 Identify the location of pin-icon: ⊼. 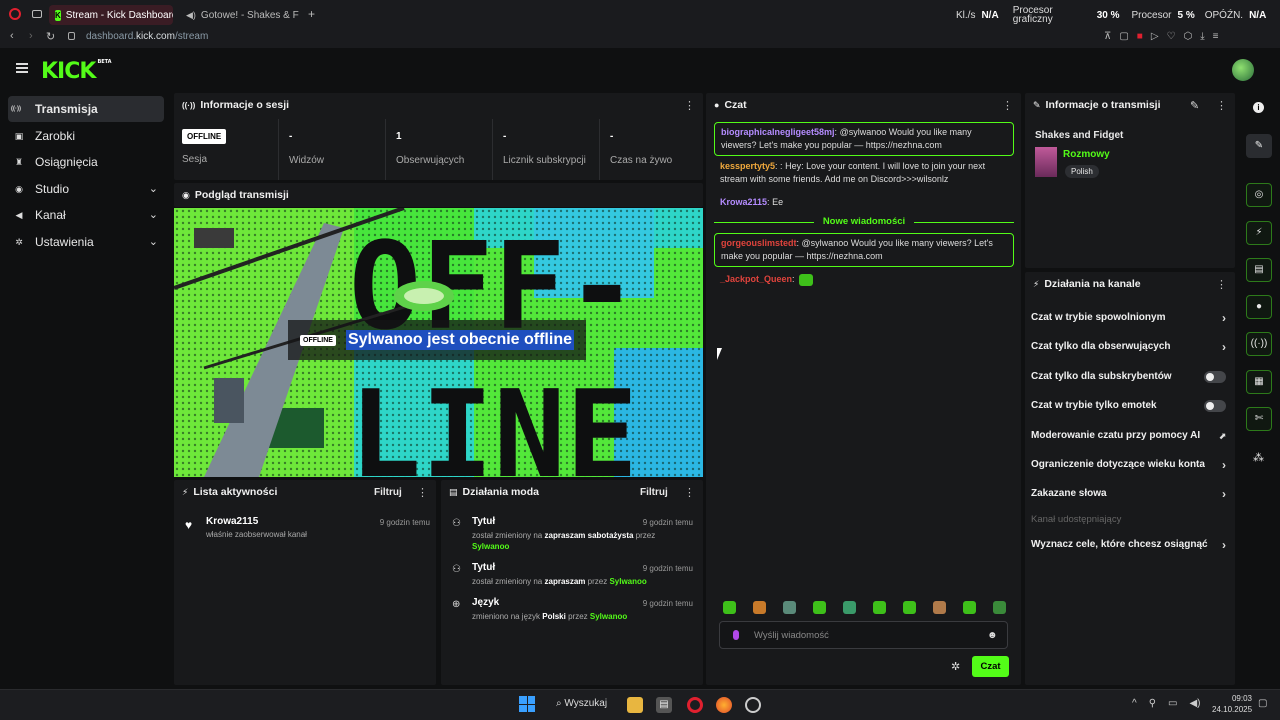
(1107, 36).